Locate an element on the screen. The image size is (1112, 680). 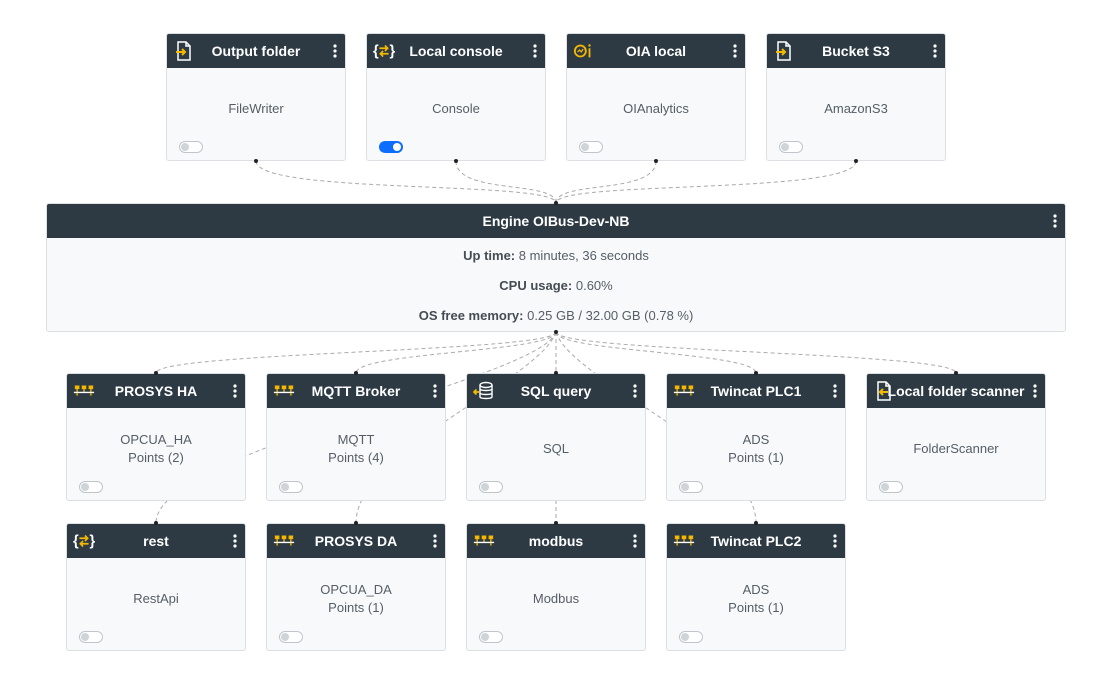
north-card-oia-local: OIA local OIAnalytics is located at coordinates (656, 97).